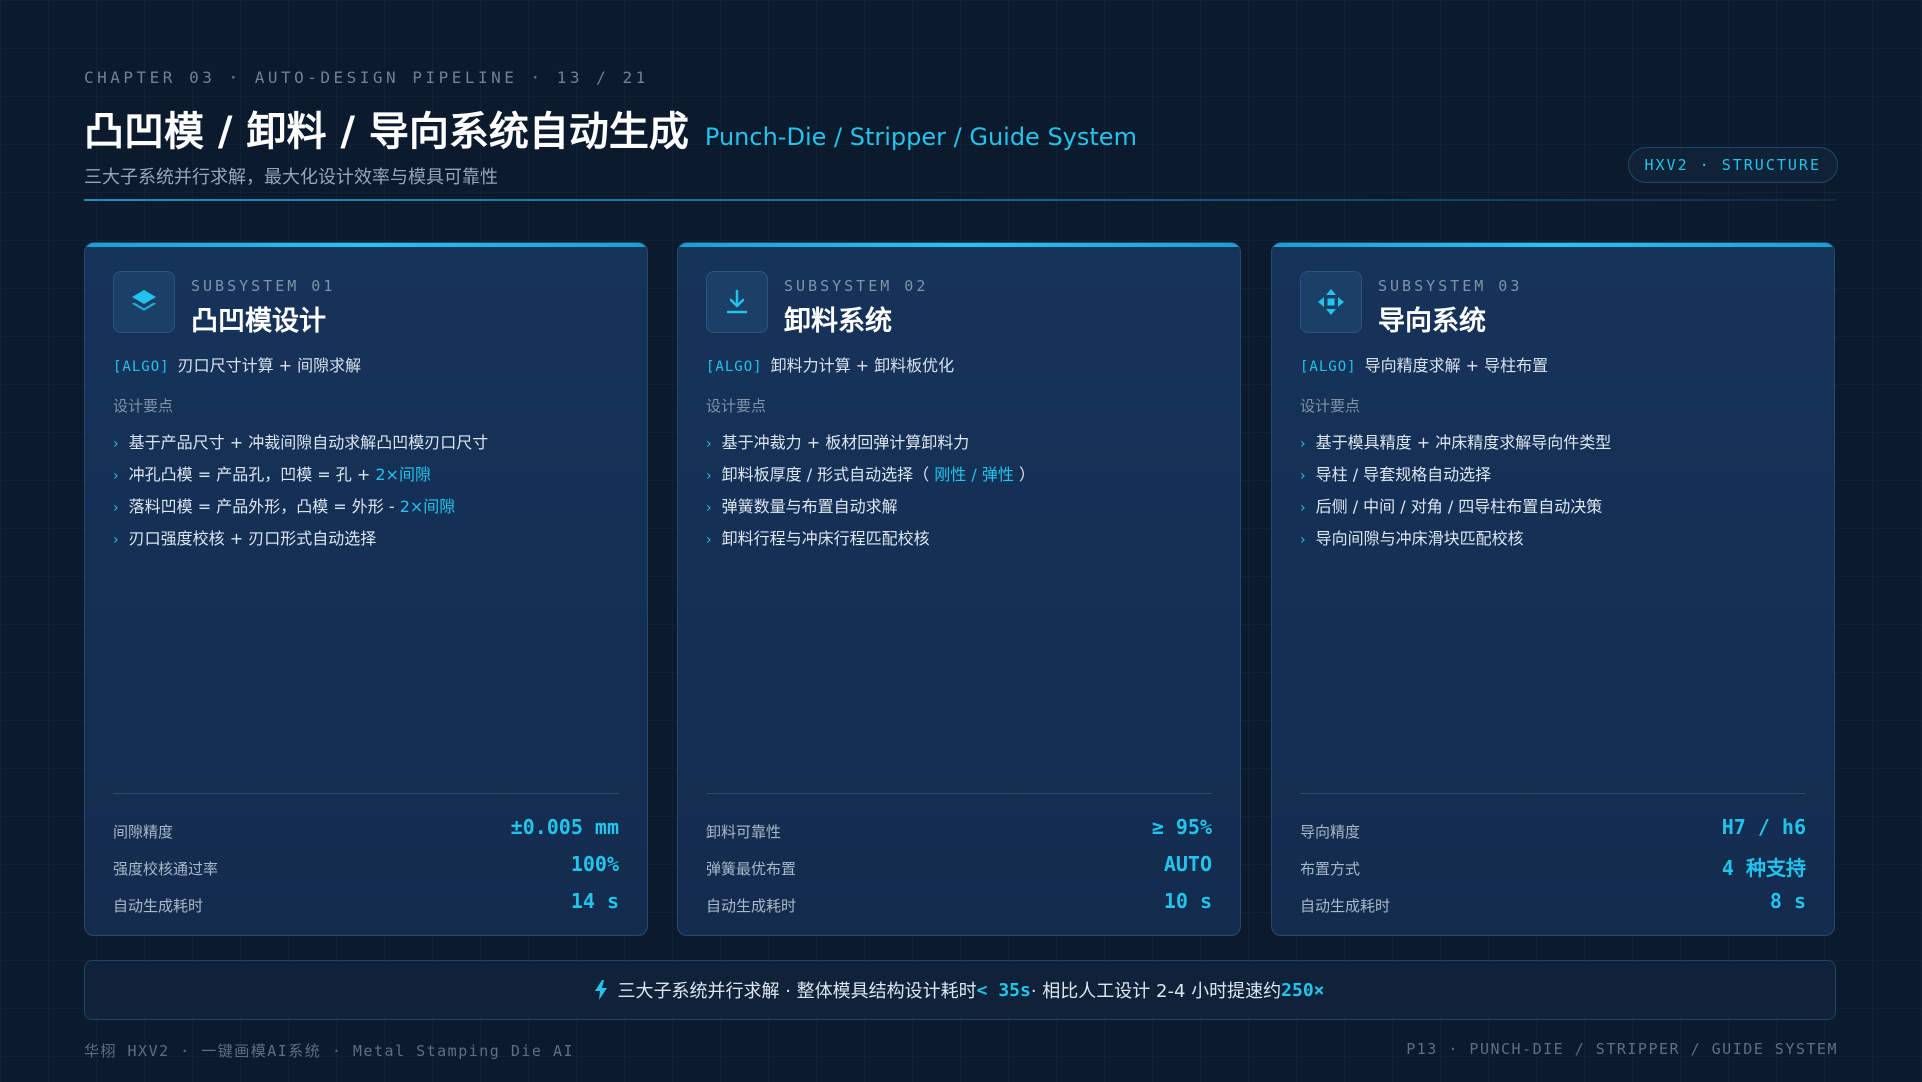 This screenshot has height=1082, width=1922. I want to click on metric-row: 自动生成耗时 10 s, so click(959, 899).